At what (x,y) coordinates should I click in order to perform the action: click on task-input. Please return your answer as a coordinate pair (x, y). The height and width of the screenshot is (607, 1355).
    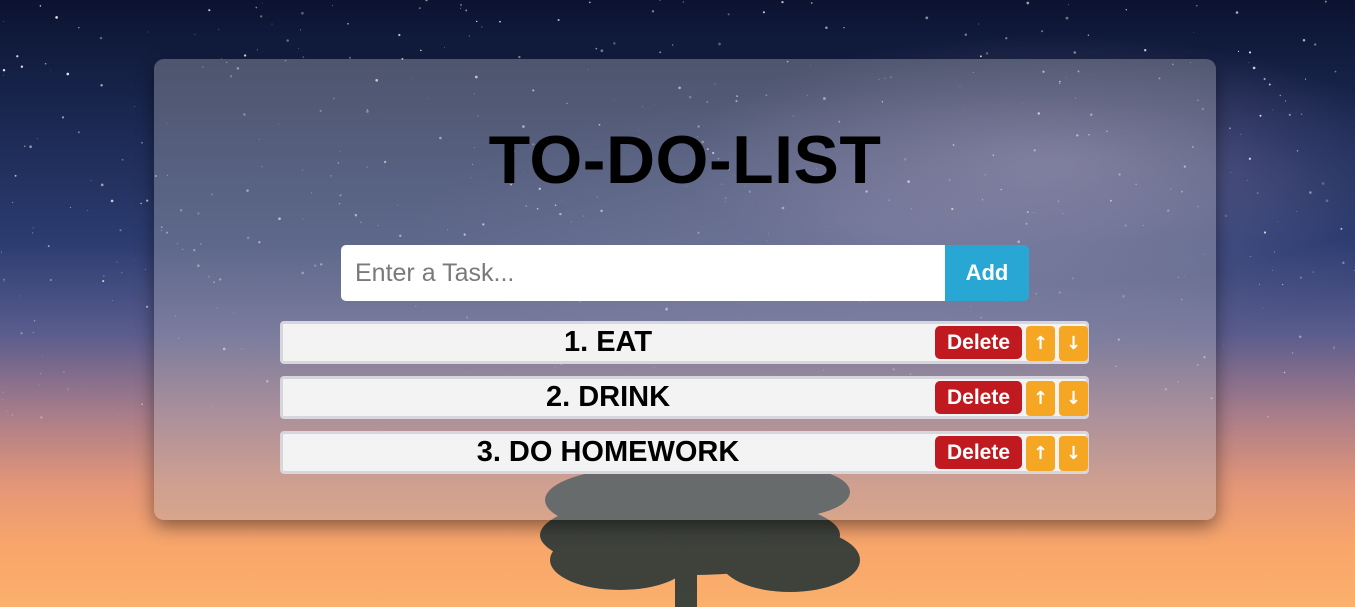
    Looking at the image, I should click on (643, 273).